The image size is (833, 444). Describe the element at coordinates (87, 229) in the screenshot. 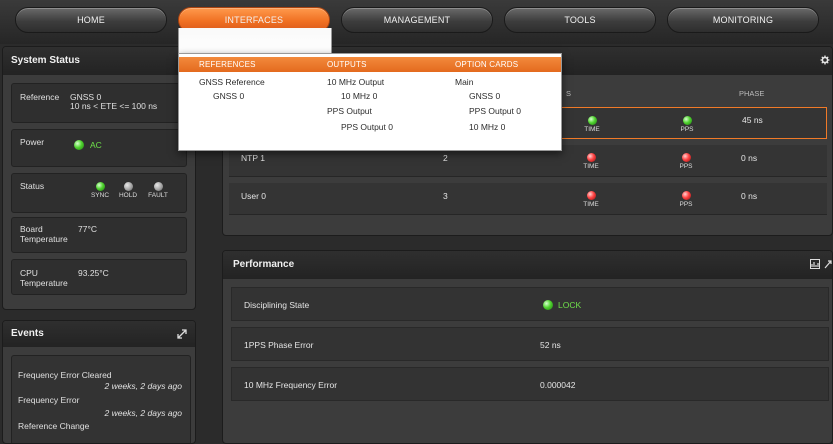

I see `board-temp-value: 77°C` at that location.